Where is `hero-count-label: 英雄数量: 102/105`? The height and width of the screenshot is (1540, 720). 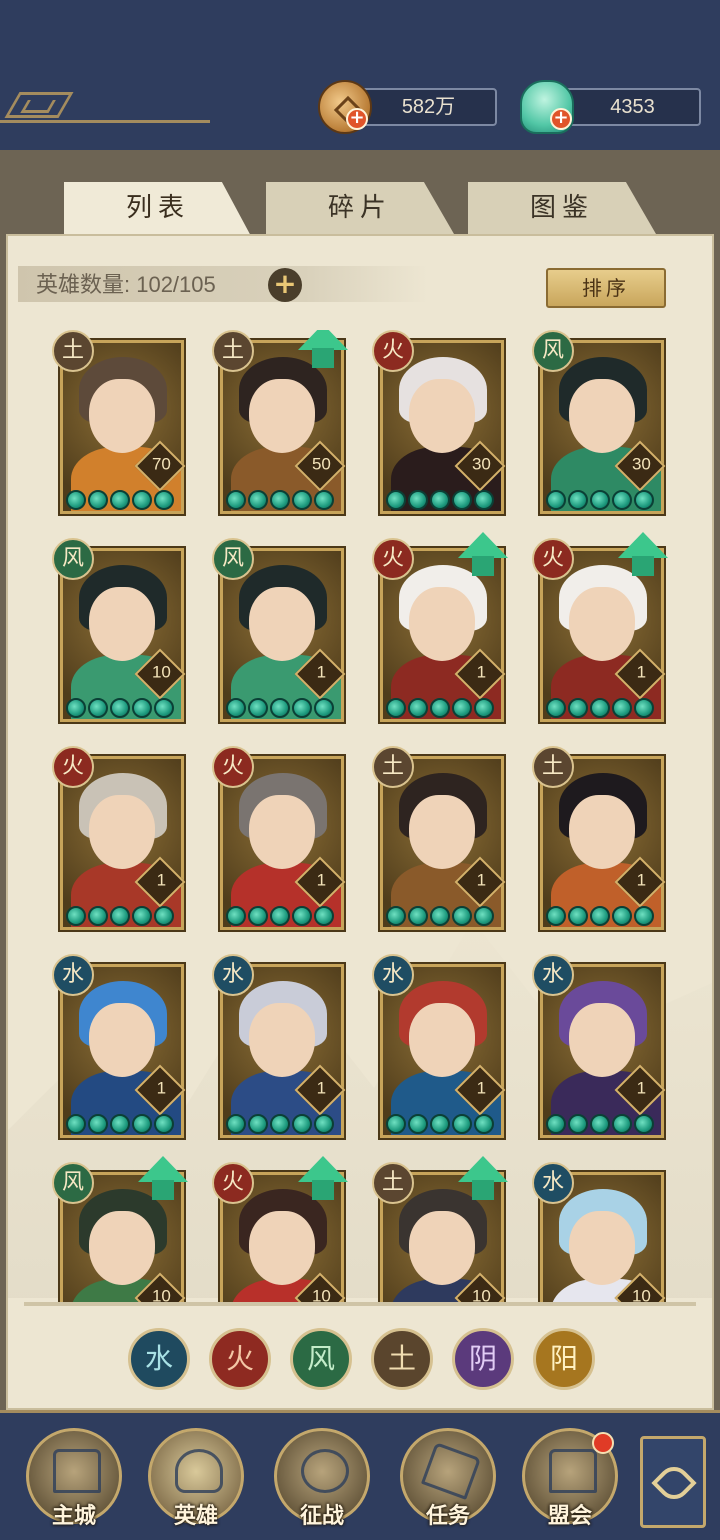
hero-count-label: 英雄数量: 102/105 is located at coordinates (126, 284).